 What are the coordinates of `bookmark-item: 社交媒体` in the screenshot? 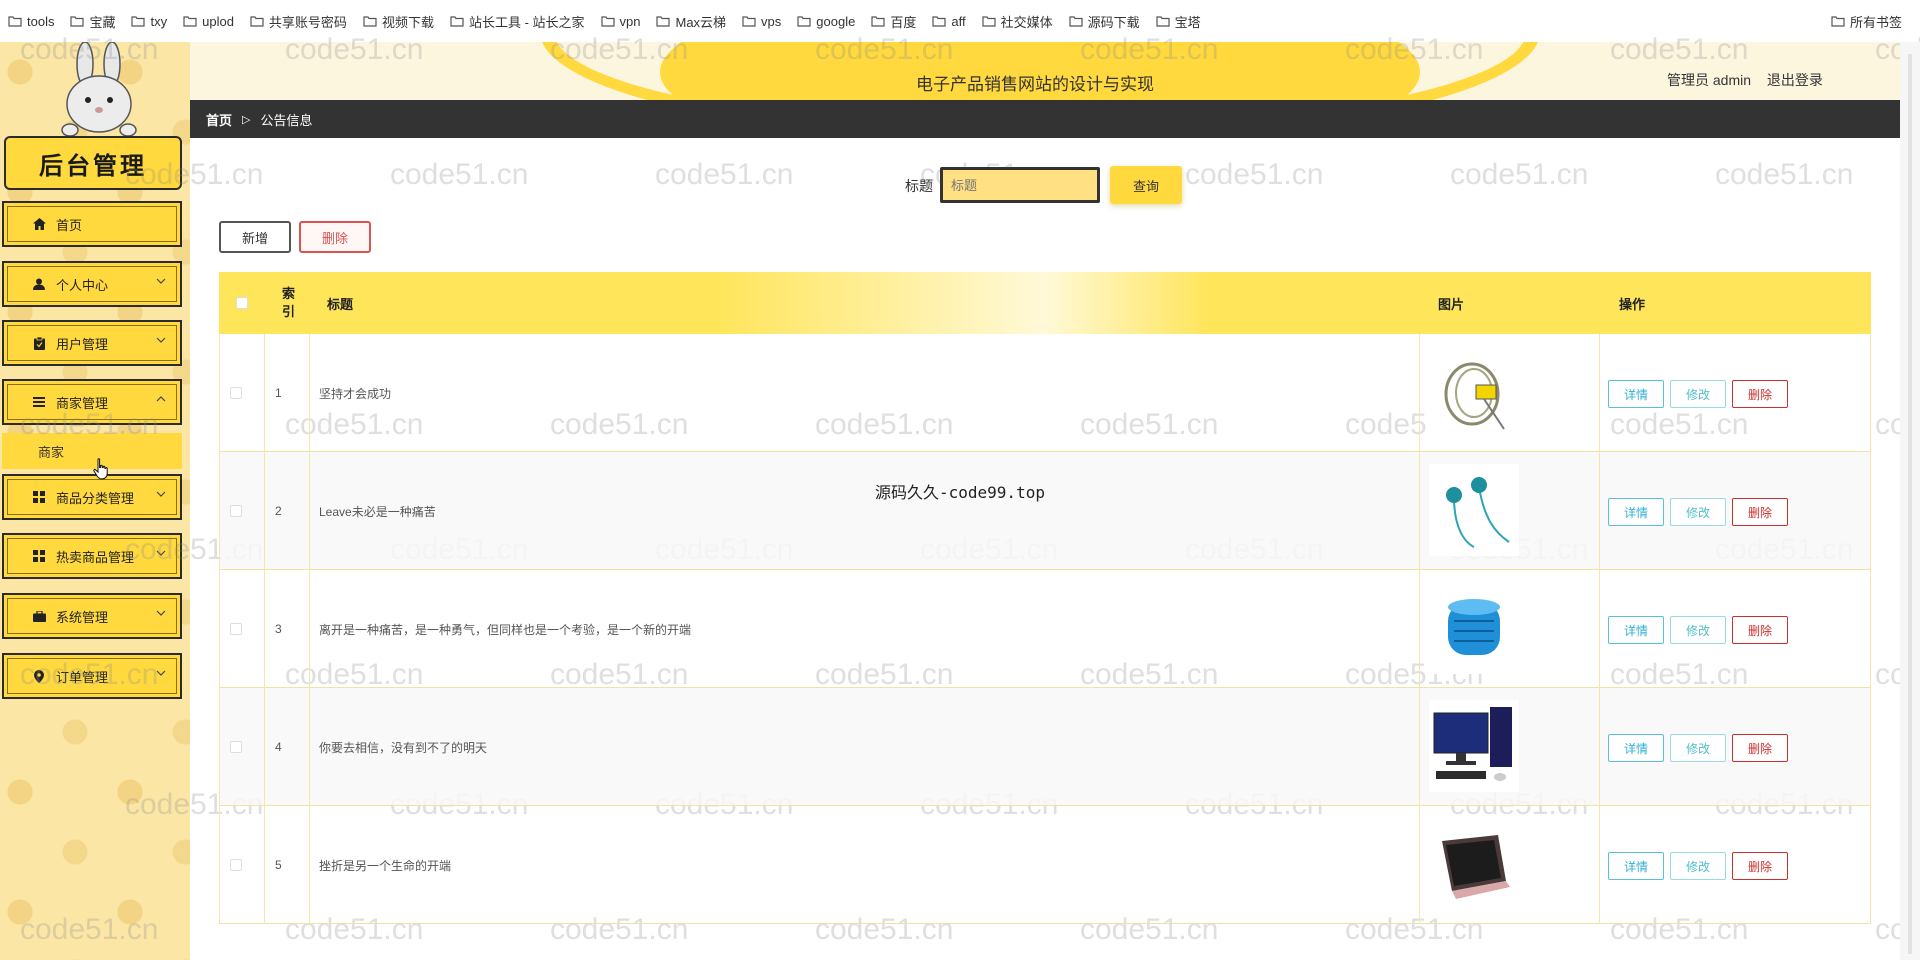 It's located at (1017, 21).